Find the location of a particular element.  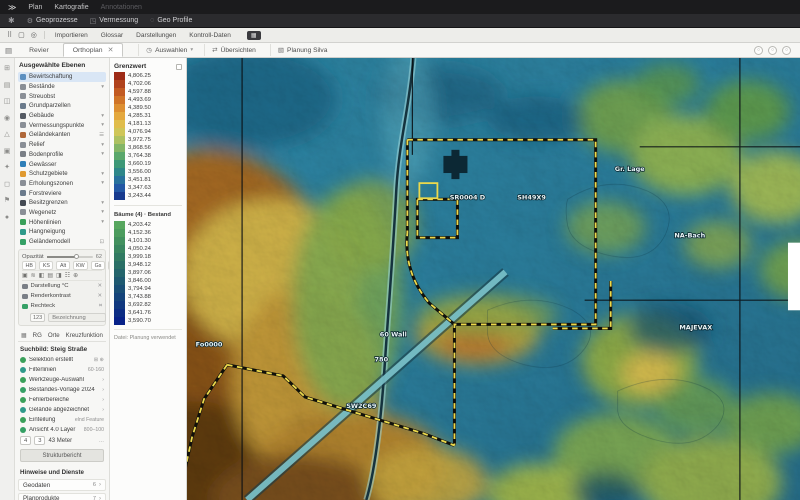

tab-orthoplan-active: Orthoplan ✕ is located at coordinates (93, 50).